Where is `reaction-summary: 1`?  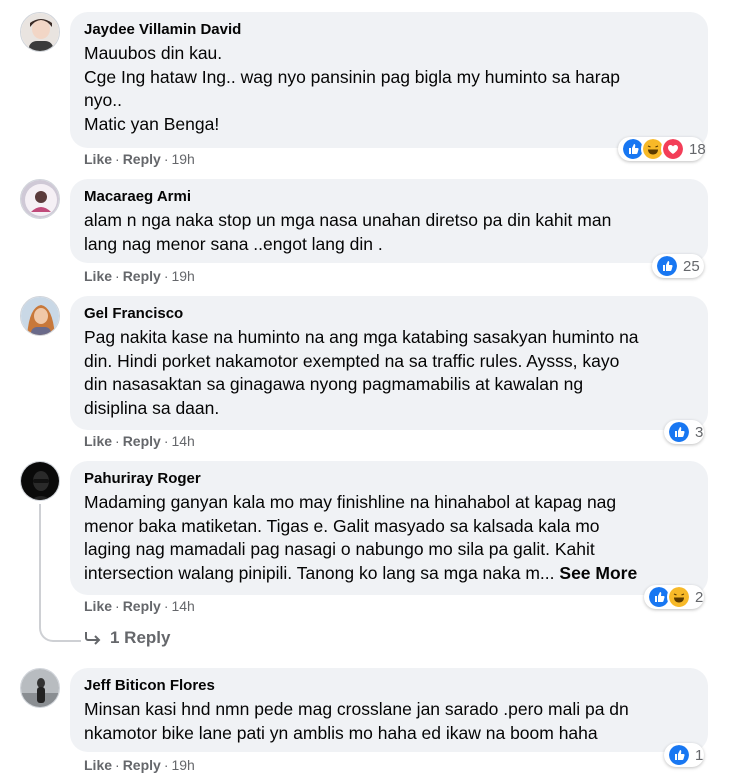 reaction-summary: 1 is located at coordinates (684, 755).